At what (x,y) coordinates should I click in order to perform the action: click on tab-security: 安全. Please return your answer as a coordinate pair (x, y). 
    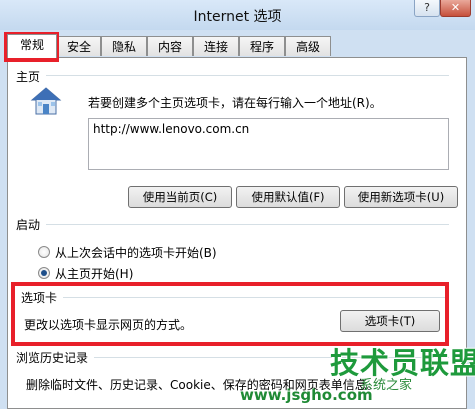
    Looking at the image, I should click on (79, 46).